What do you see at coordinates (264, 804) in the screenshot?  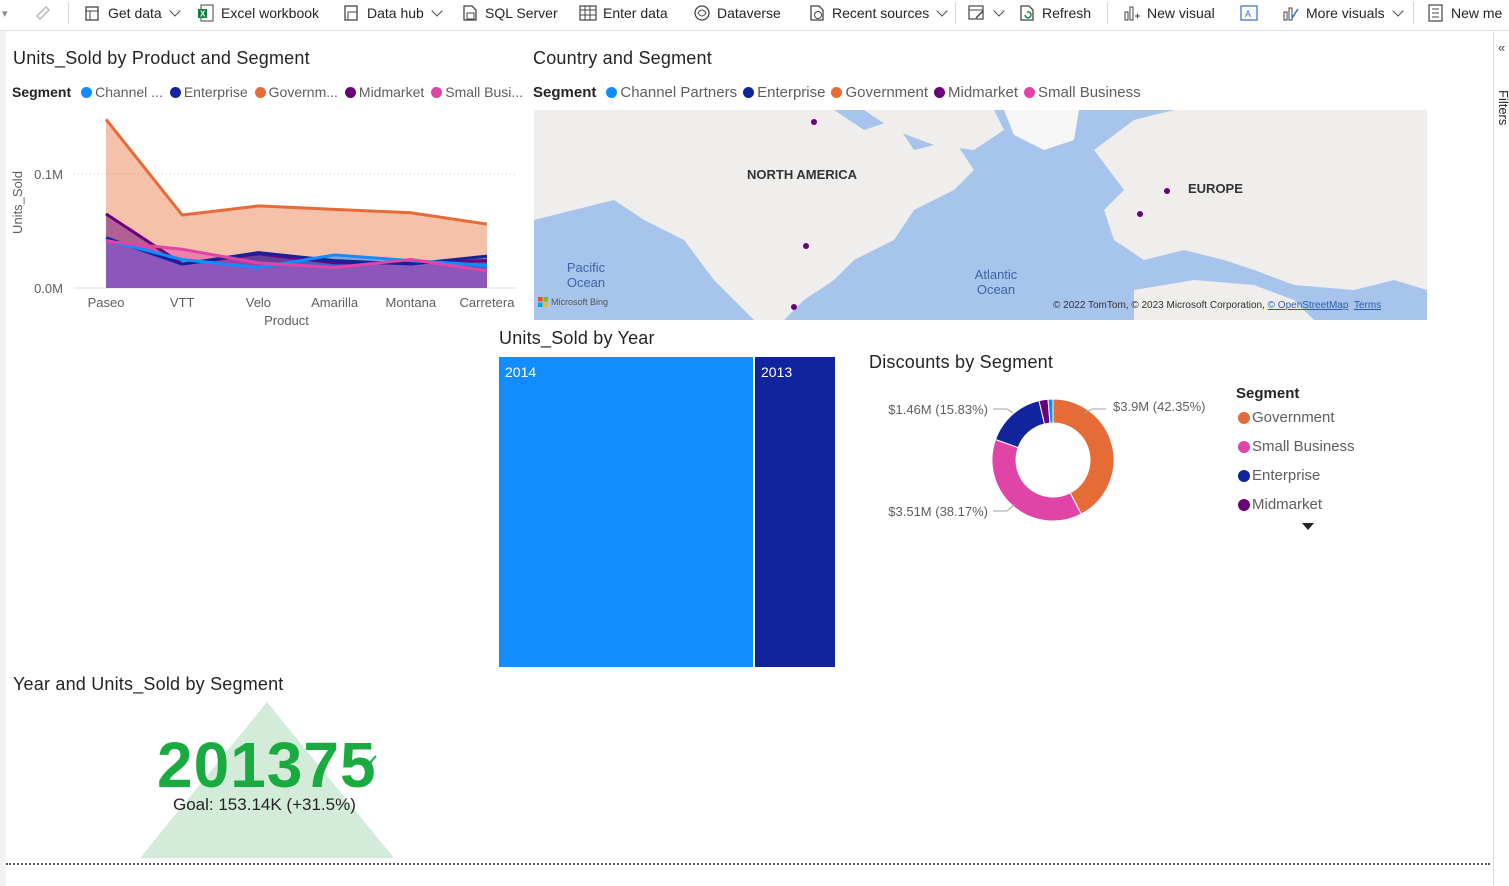 I see `kpi-goal: Goal: 153.14K (+31.5%)` at bounding box center [264, 804].